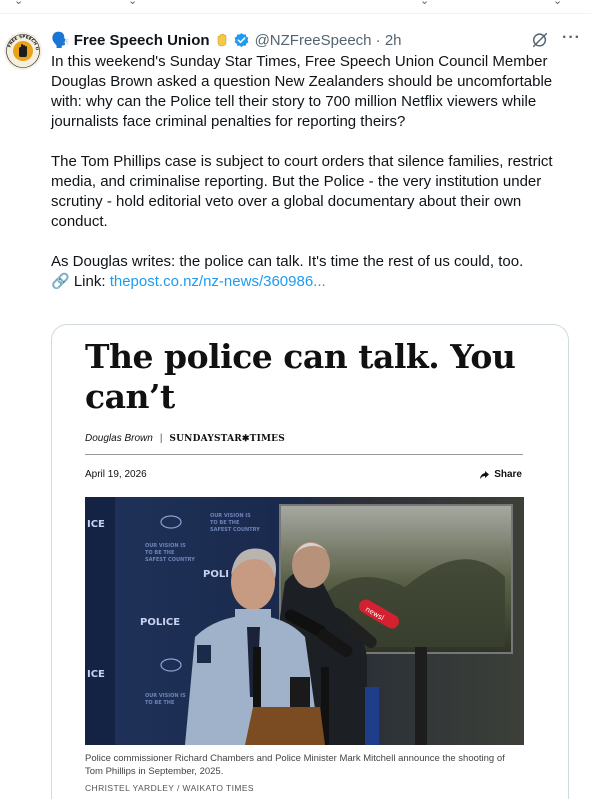 The width and height of the screenshot is (591, 799). What do you see at coordinates (160, 622) in the screenshot?
I see `svg-text: POLICE` at bounding box center [160, 622].